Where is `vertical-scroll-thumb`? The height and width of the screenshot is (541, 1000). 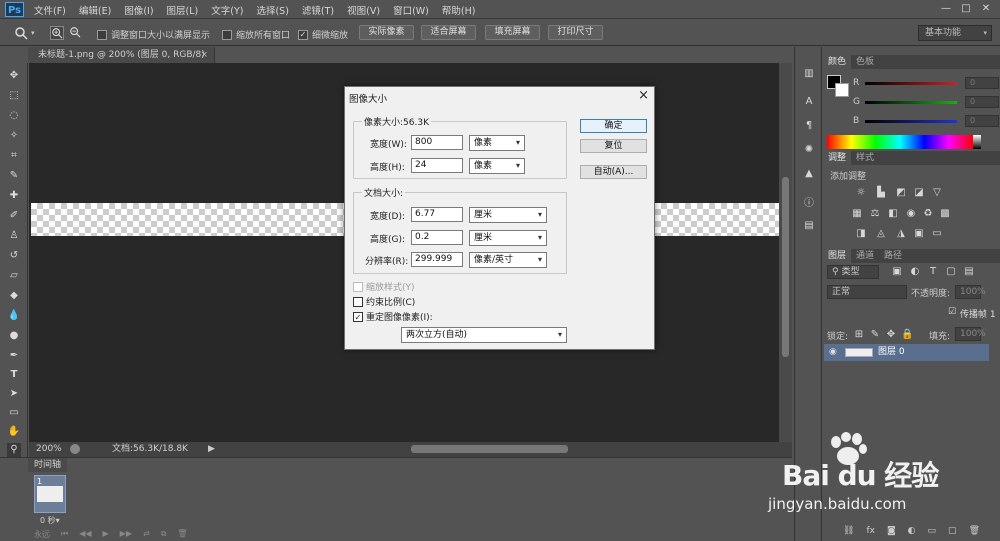
vertical-scroll-thumb is located at coordinates (785, 267).